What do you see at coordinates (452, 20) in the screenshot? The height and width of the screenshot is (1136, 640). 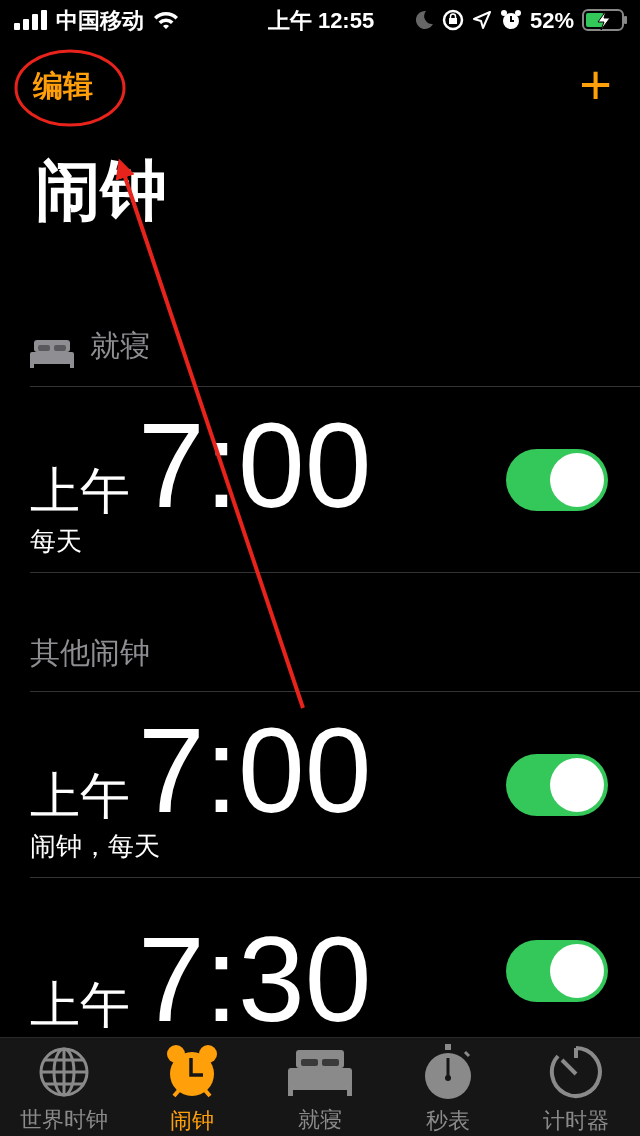 I see `rotation-lock-icon` at bounding box center [452, 20].